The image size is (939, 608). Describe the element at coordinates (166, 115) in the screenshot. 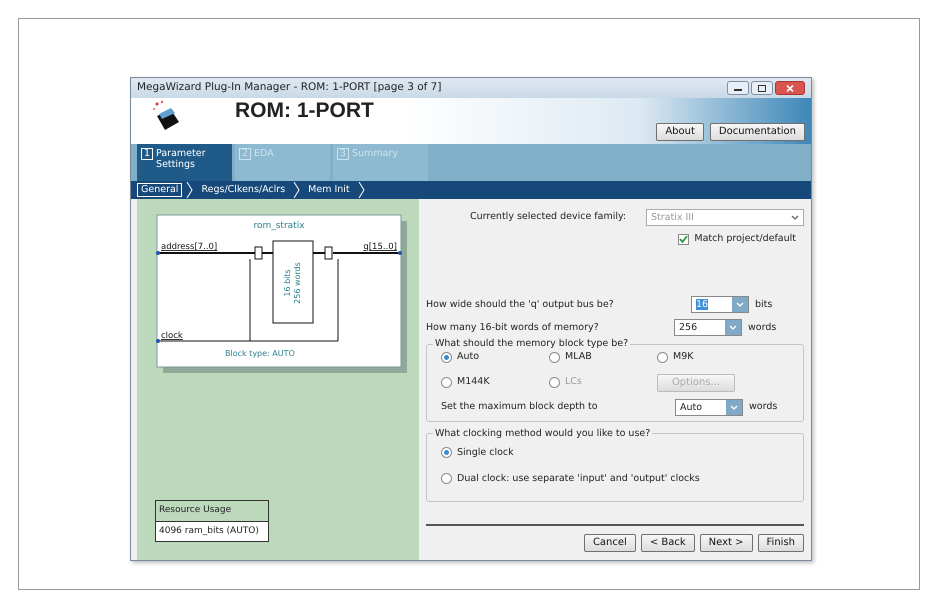

I see `wand-icon` at that location.